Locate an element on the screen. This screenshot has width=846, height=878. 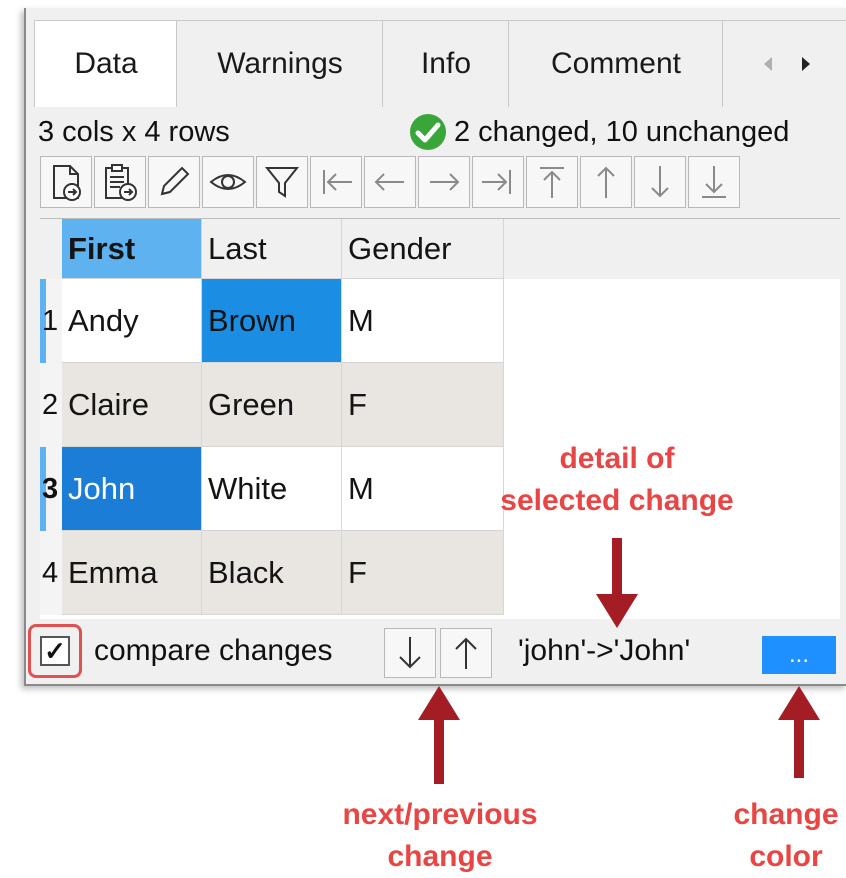
previous-change-button is located at coordinates (466, 653).